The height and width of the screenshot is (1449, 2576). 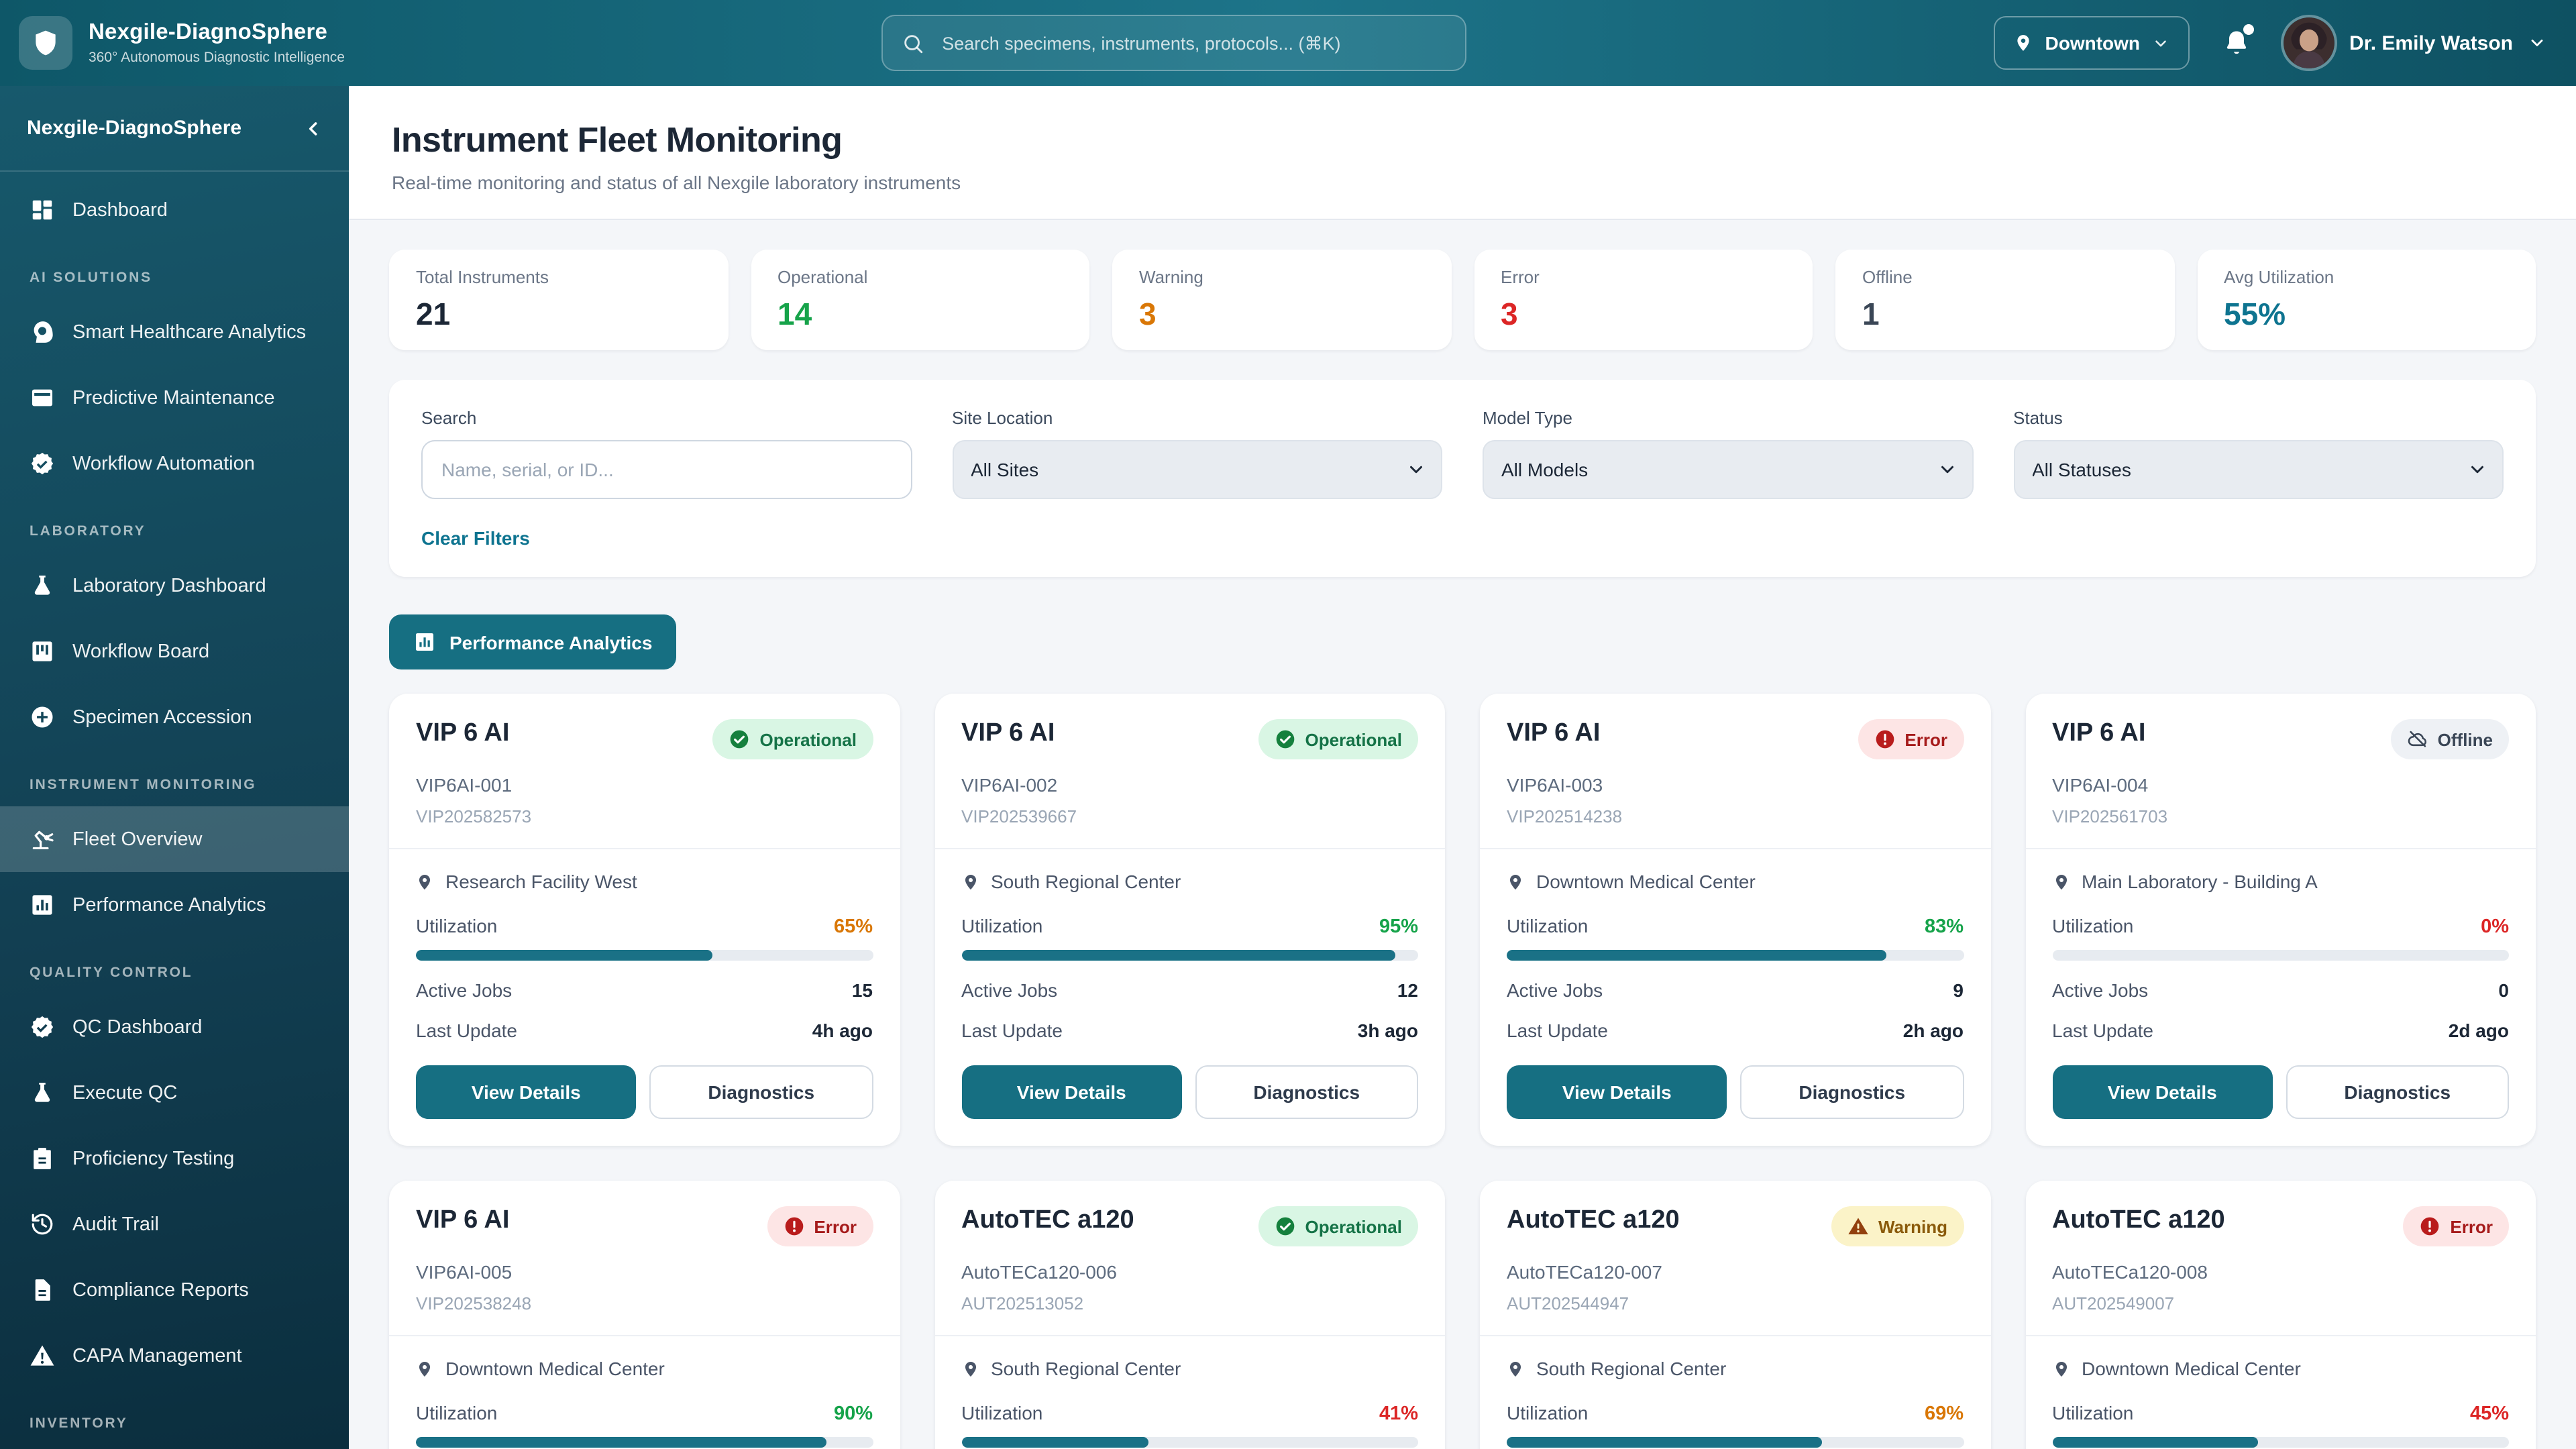 What do you see at coordinates (2503, 990) in the screenshot?
I see `active-jobs-value: 0` at bounding box center [2503, 990].